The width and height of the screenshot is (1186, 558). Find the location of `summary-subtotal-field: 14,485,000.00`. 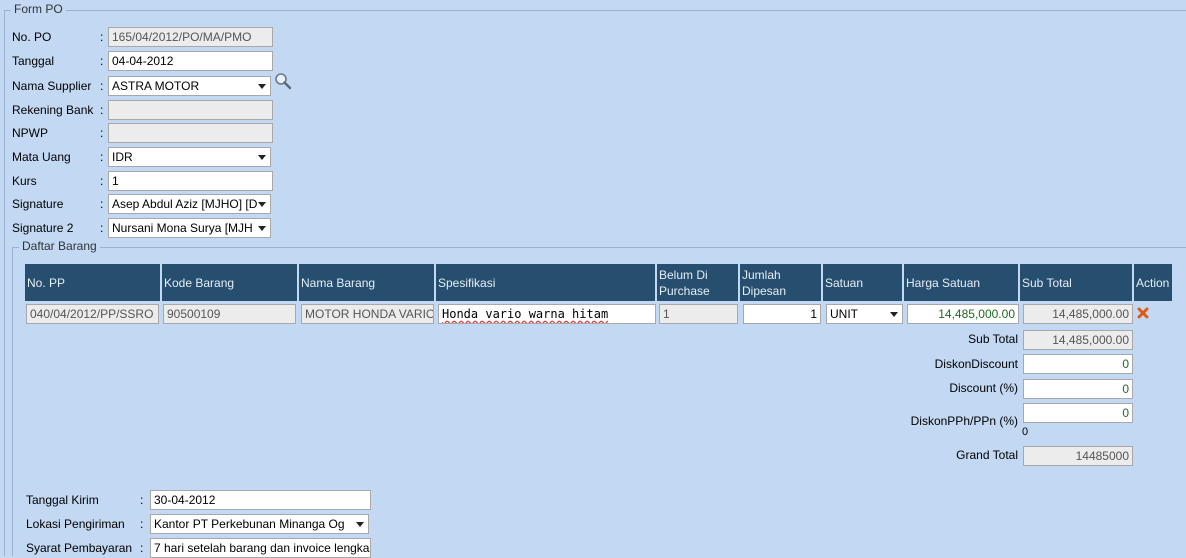

summary-subtotal-field: 14,485,000.00 is located at coordinates (1078, 340).